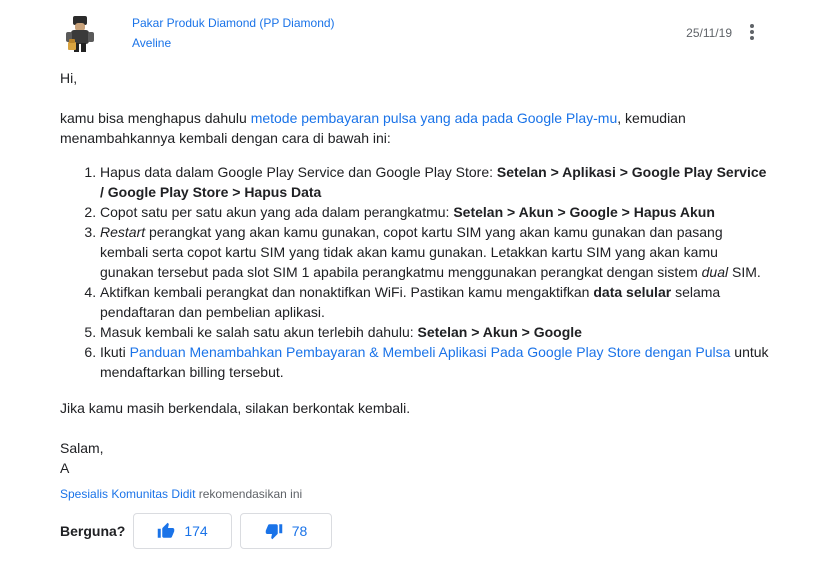 The height and width of the screenshot is (565, 826). Describe the element at coordinates (715, 272) in the screenshot. I see `step-italic: dual` at that location.